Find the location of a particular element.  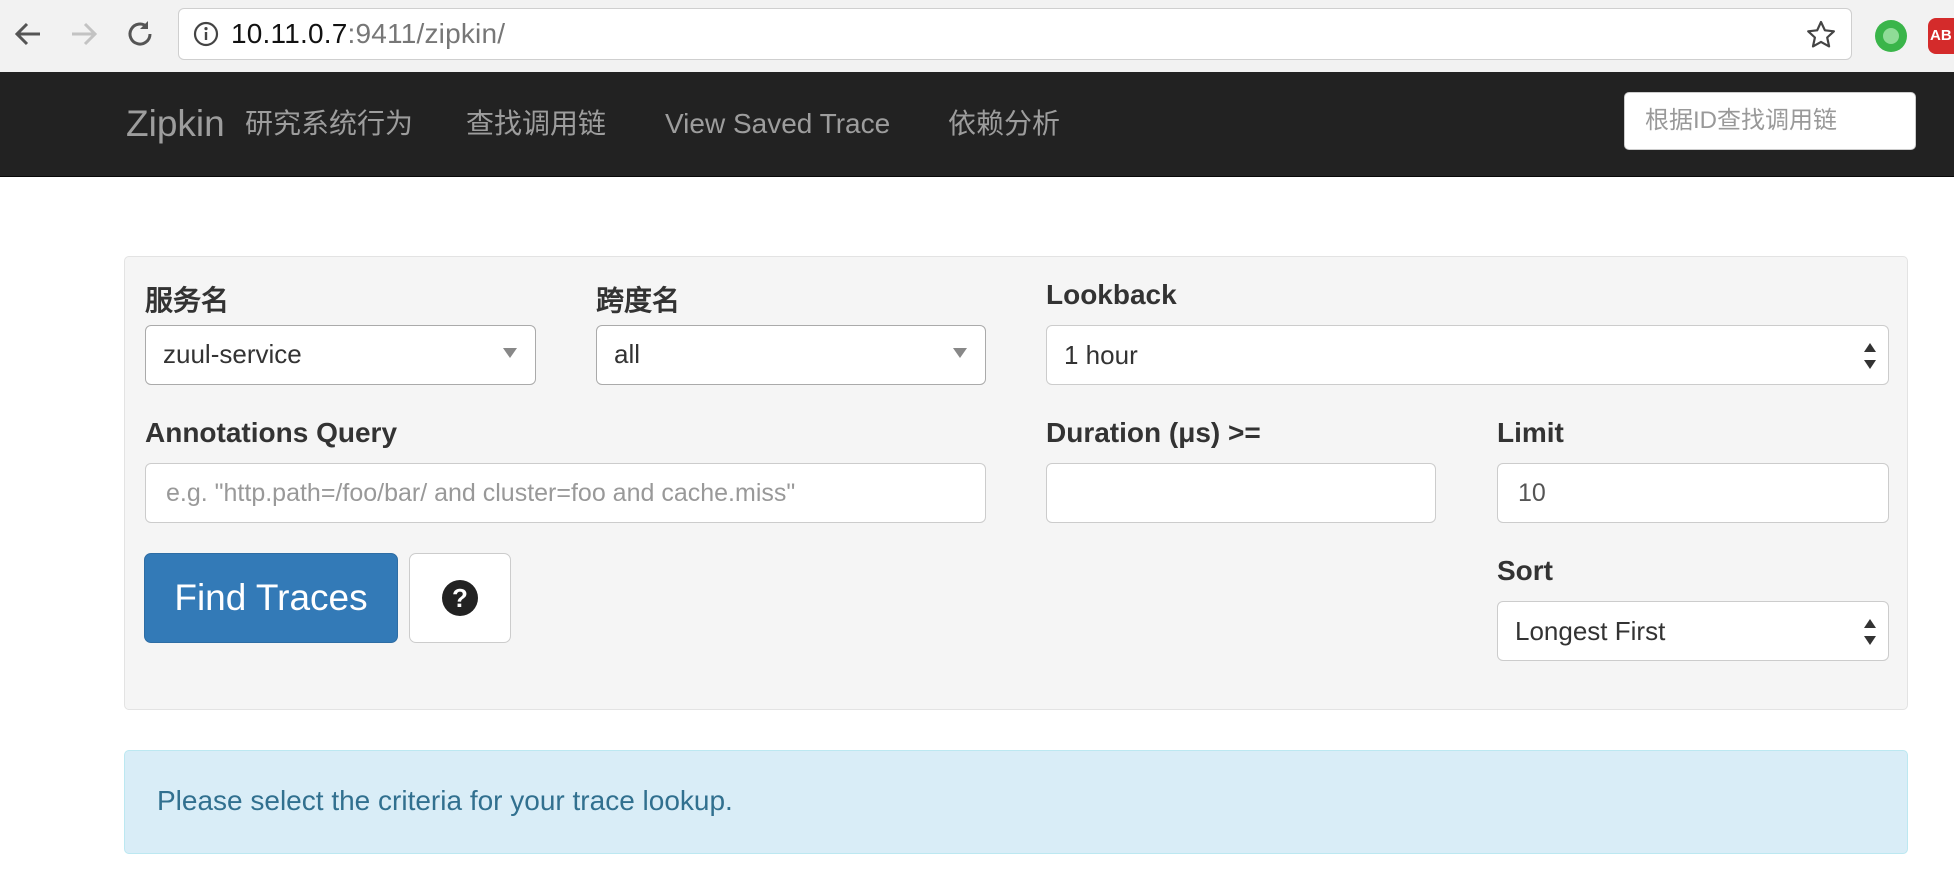

bookmark-star-icon is located at coordinates (1821, 35).